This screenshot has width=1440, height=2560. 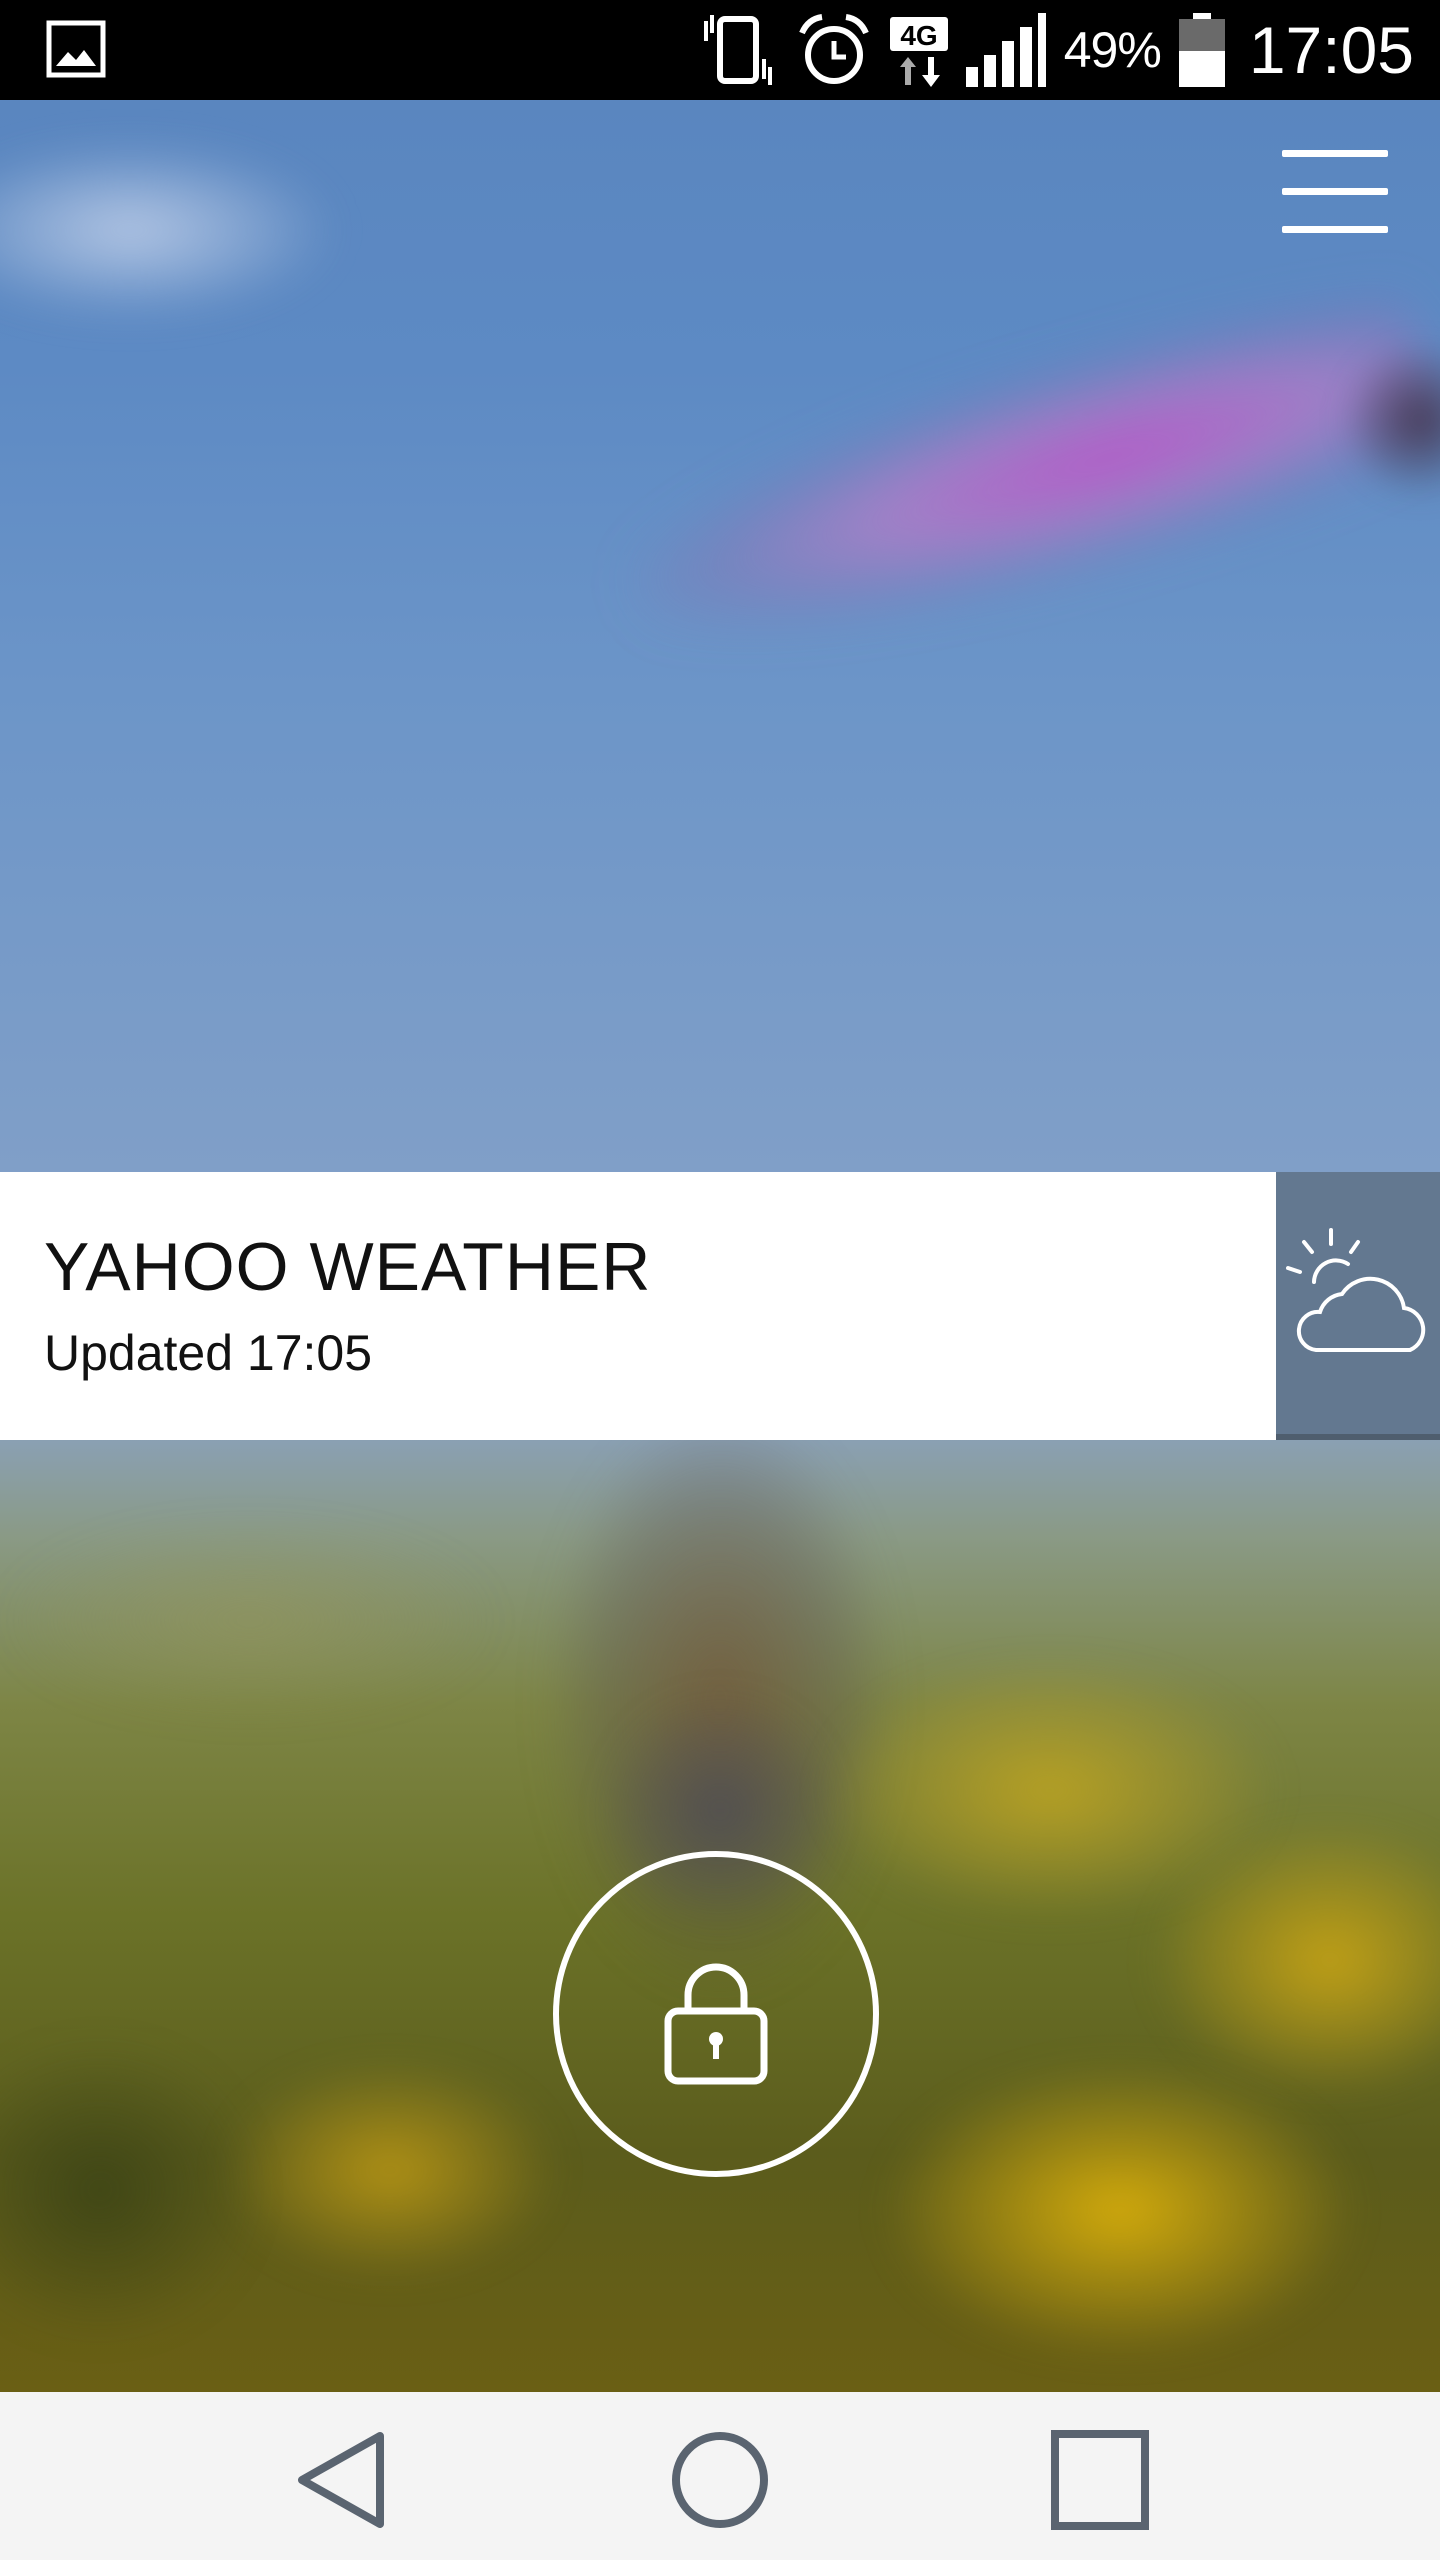 I want to click on battery-icon, so click(x=1202, y=50).